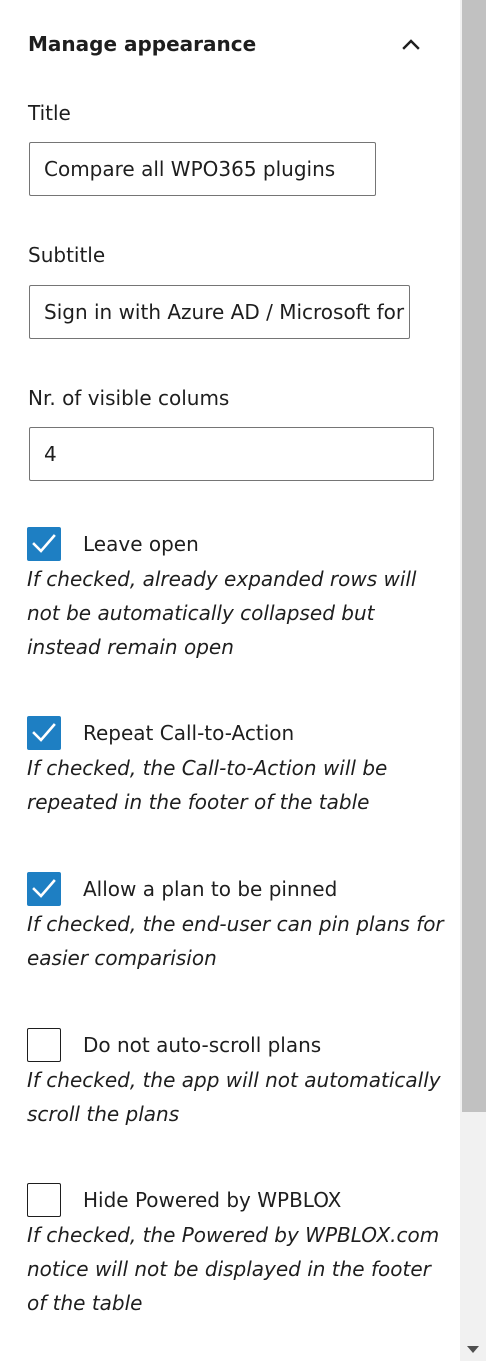 The image size is (486, 1361). Describe the element at coordinates (49, 113) in the screenshot. I see `title-label: Title` at that location.